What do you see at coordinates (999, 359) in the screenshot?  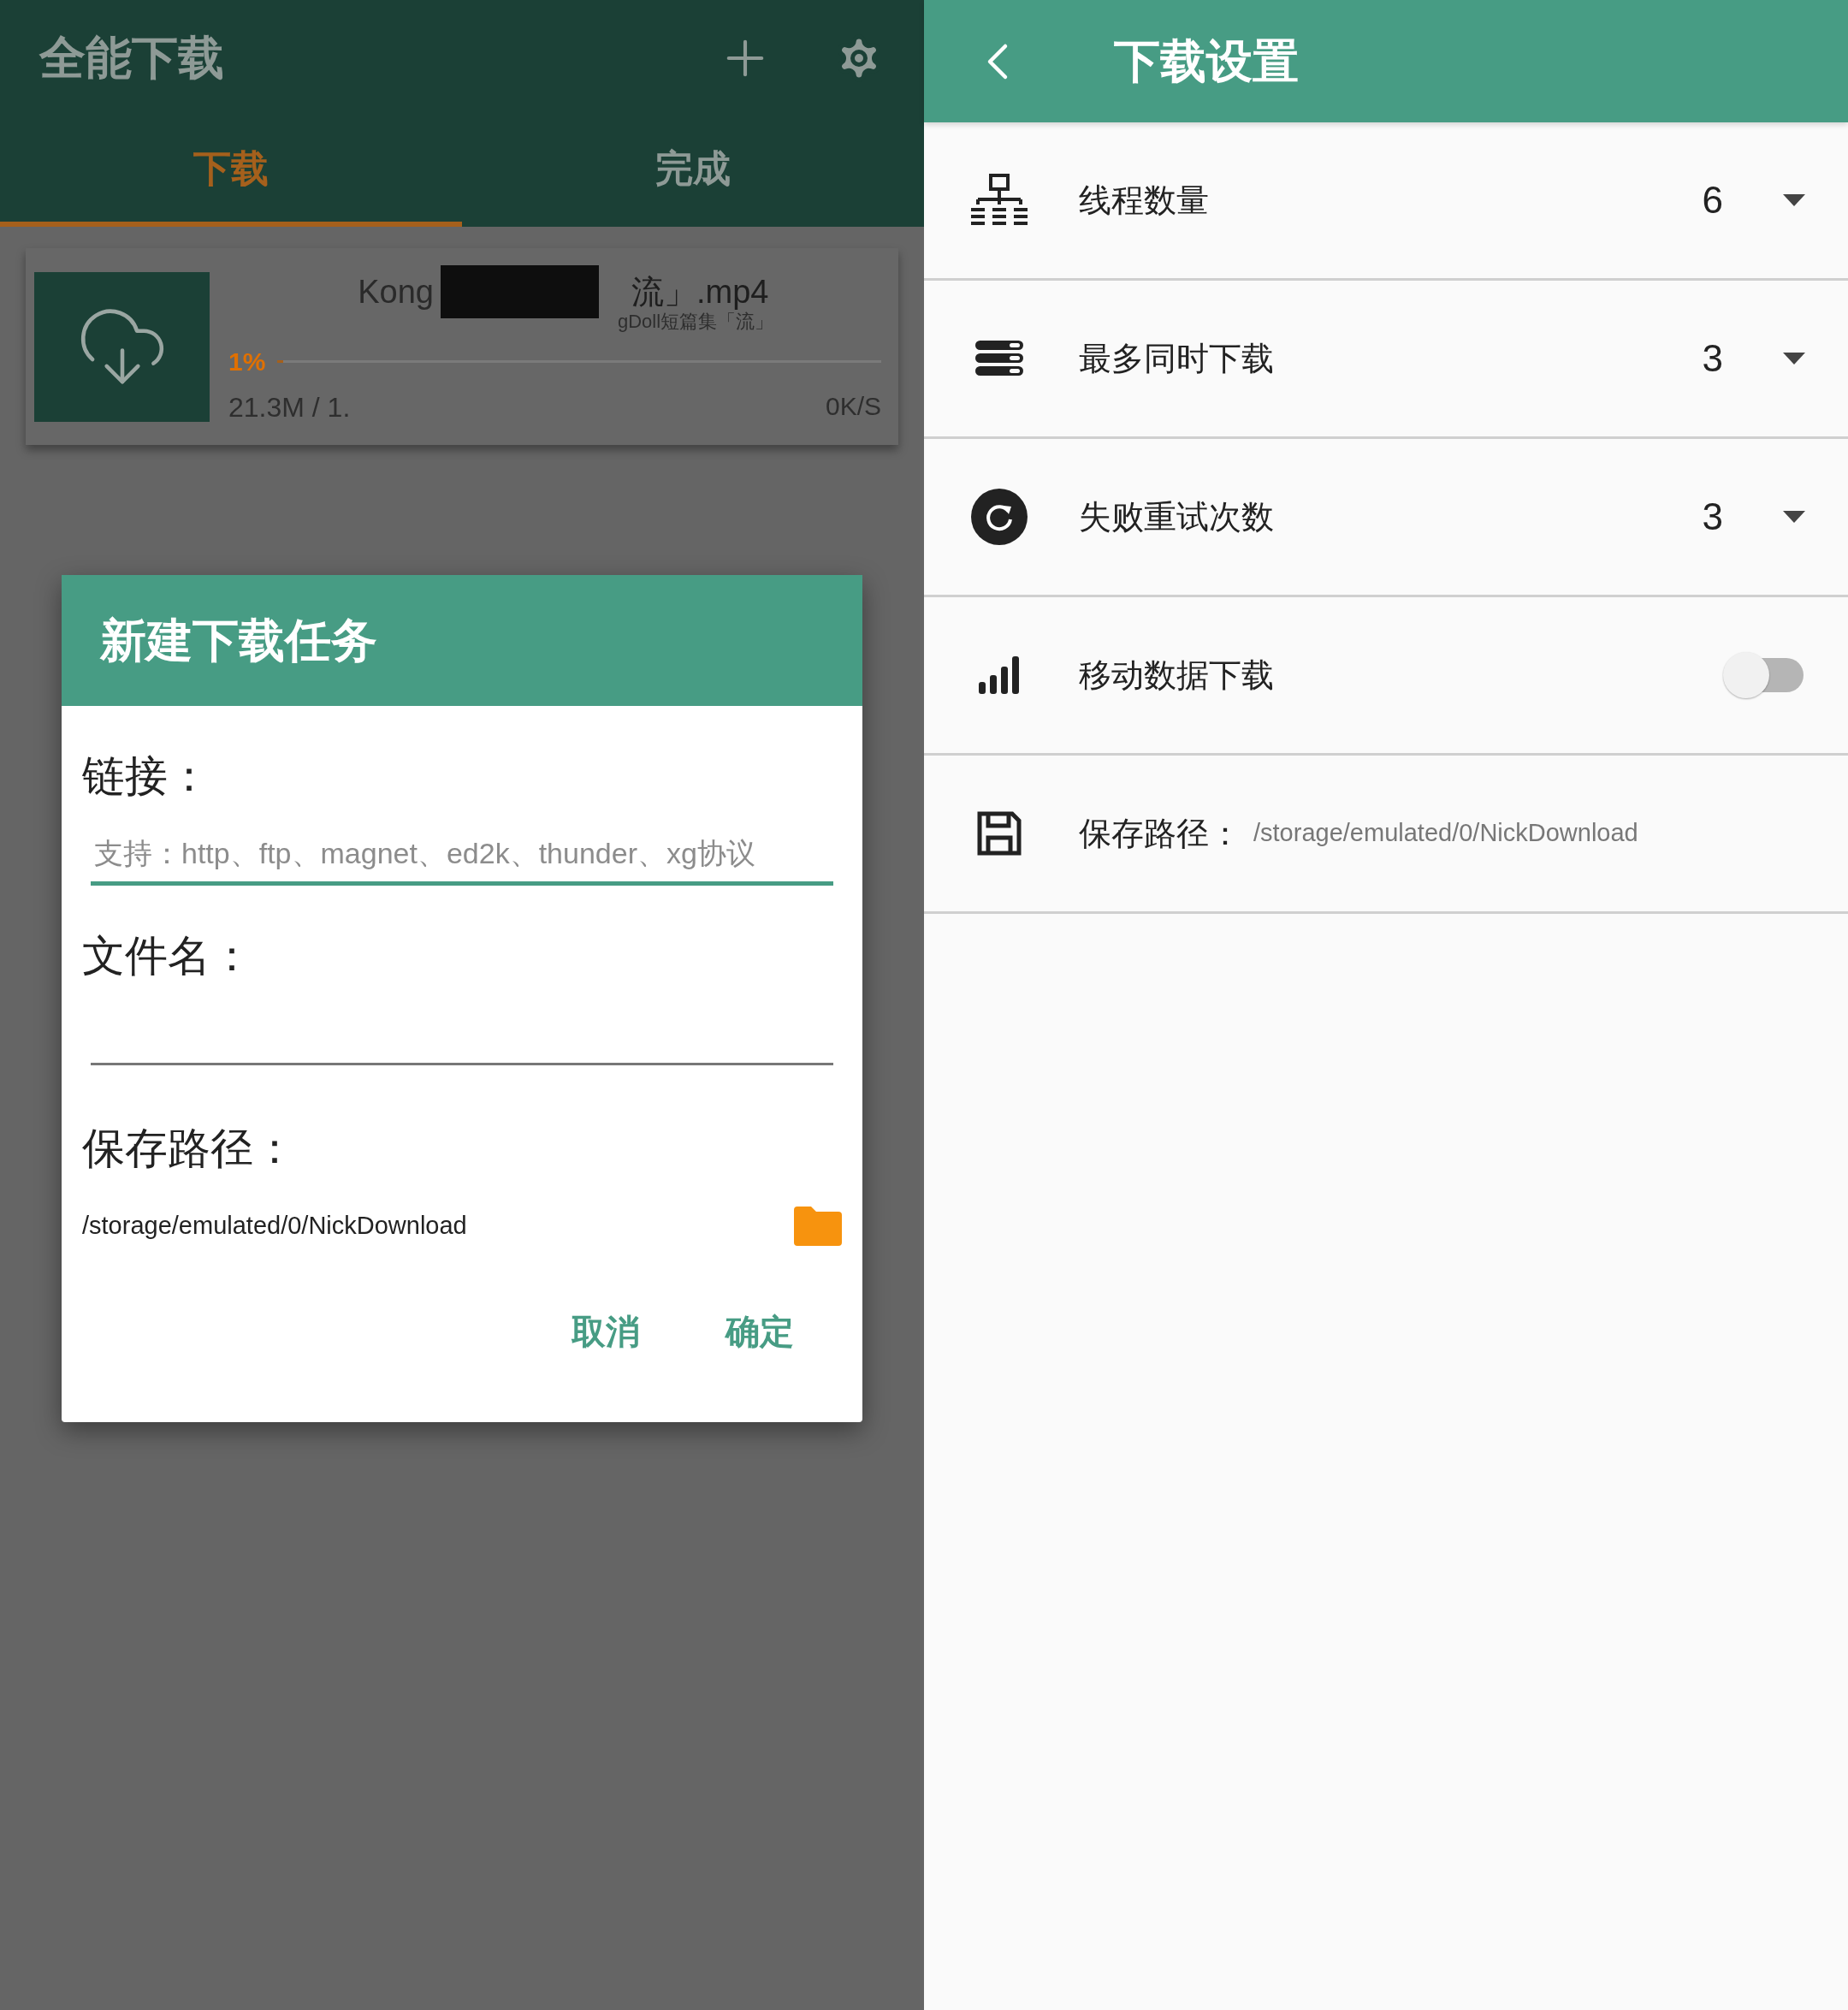 I see `stack-icon` at bounding box center [999, 359].